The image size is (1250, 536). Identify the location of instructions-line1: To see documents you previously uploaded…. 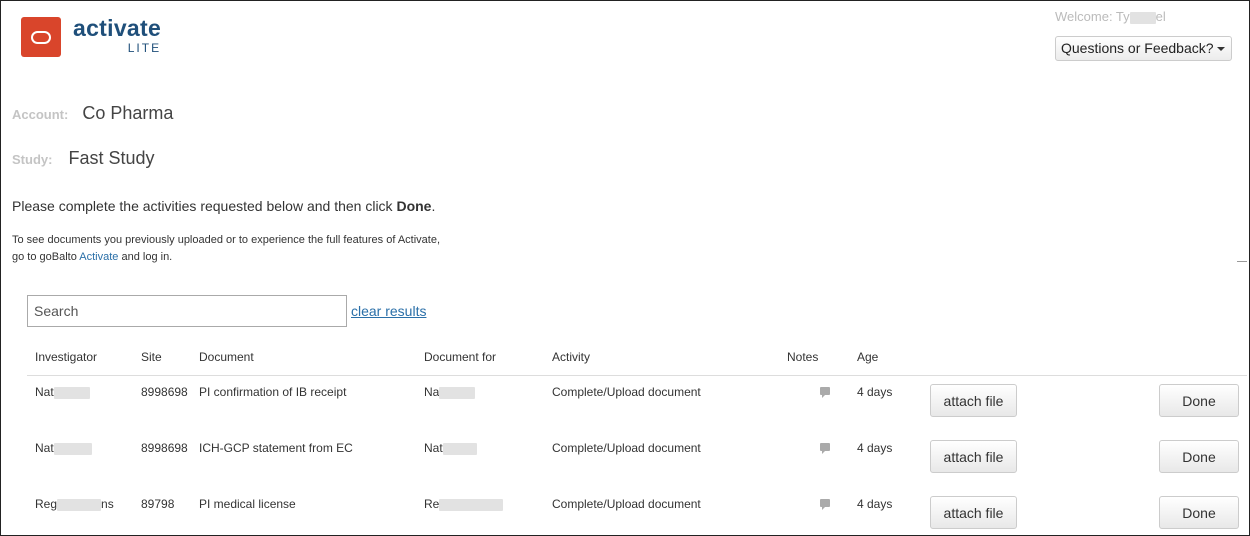
(226, 240).